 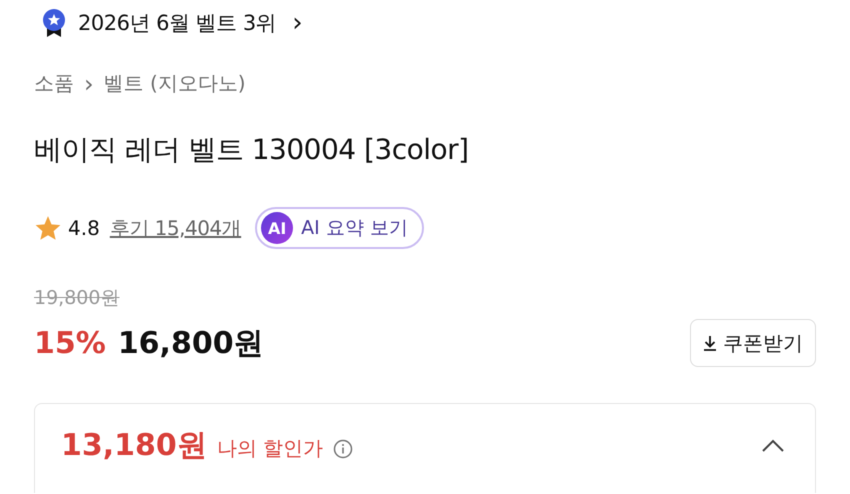 What do you see at coordinates (77, 298) in the screenshot?
I see `original-price: 19,800원` at bounding box center [77, 298].